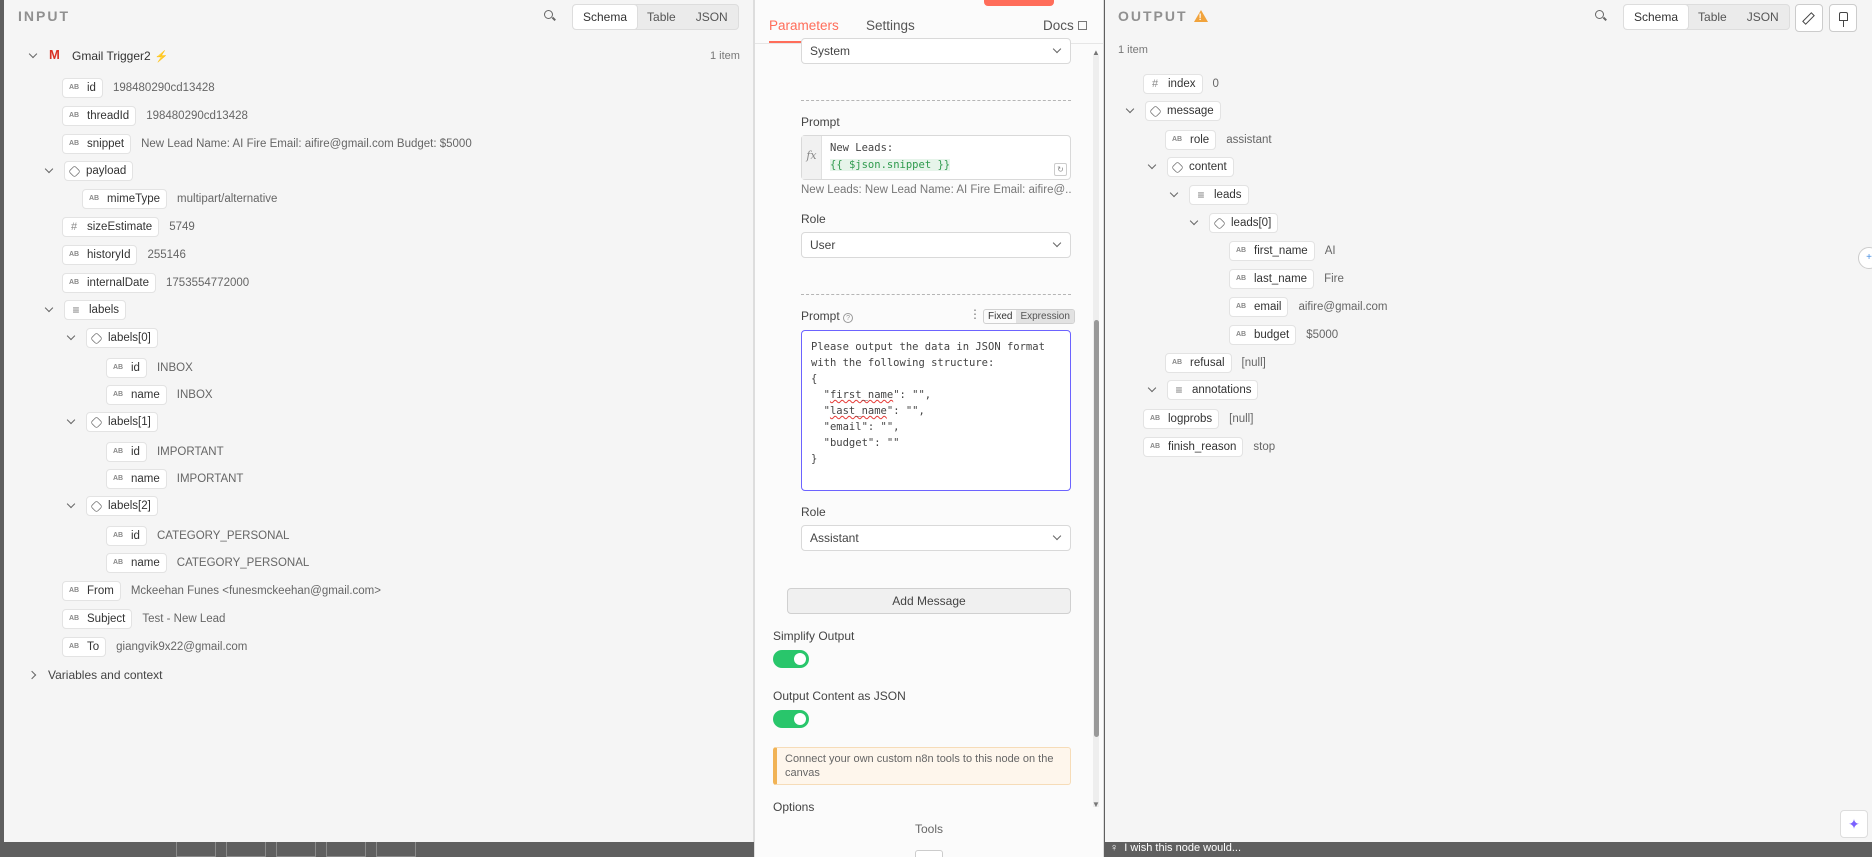 This screenshot has width=1872, height=857. Describe the element at coordinates (1763, 17) in the screenshot. I see `output-view-json: JSON` at that location.